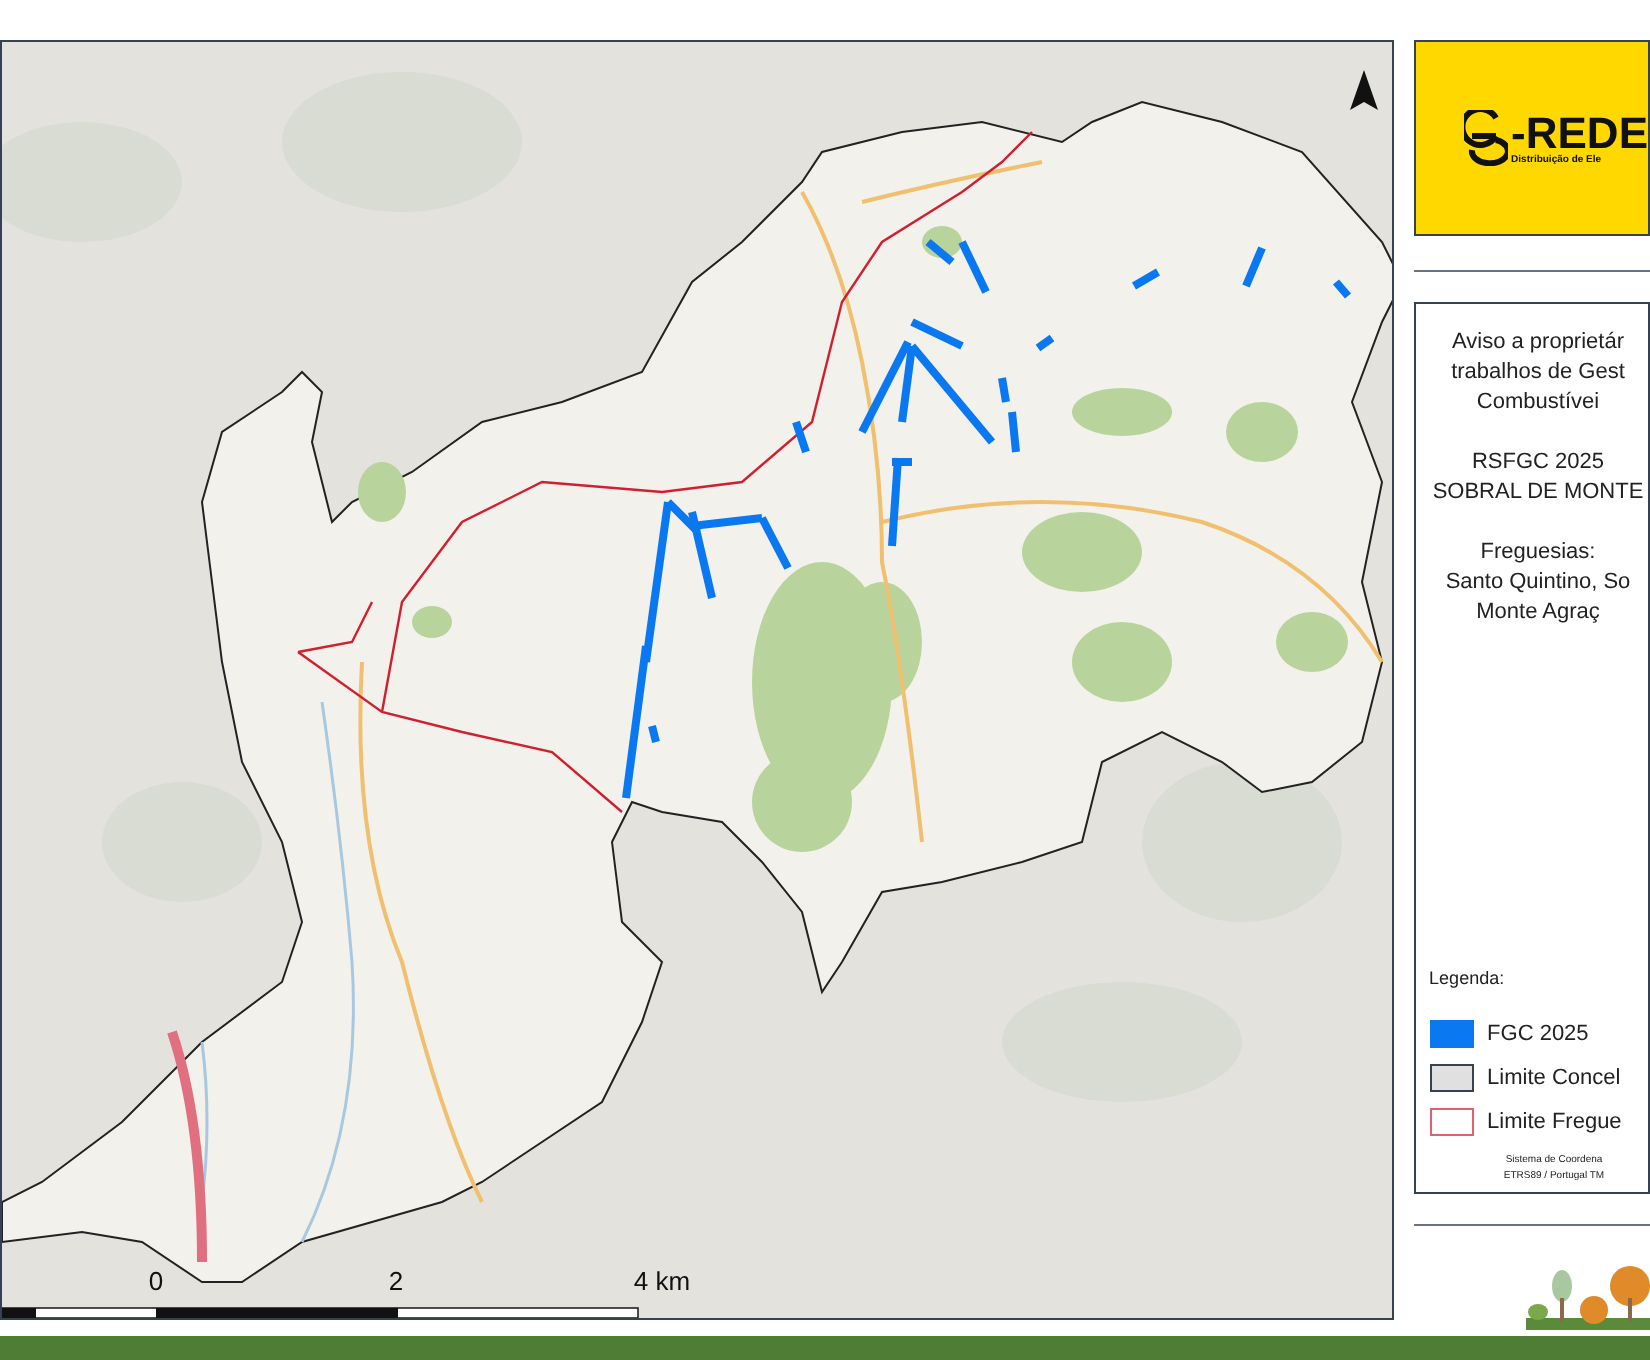 Image resolution: width=1650 pixels, height=1360 pixels. What do you see at coordinates (1538, 583) in the screenshot?
I see `notice-text: Santo Quintino, So` at bounding box center [1538, 583].